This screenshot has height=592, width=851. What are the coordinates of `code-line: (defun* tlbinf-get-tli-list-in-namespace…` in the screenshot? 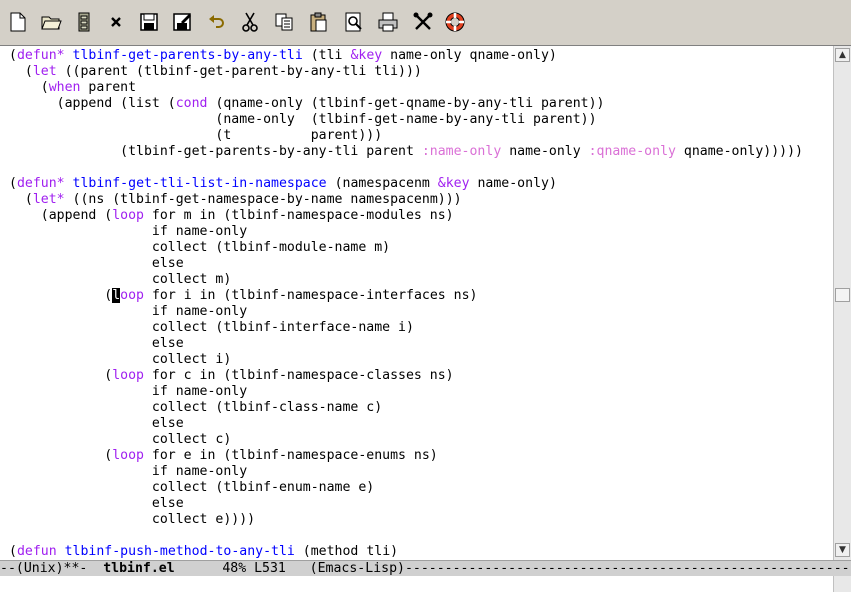 It's located at (406, 184).